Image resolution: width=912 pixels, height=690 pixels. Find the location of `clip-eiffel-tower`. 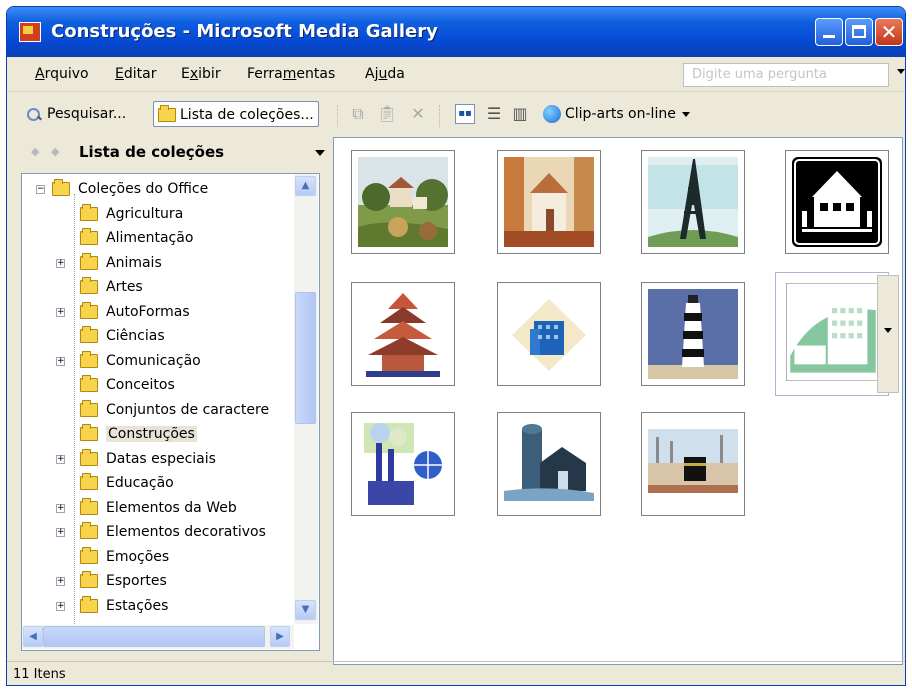

clip-eiffel-tower is located at coordinates (693, 202).